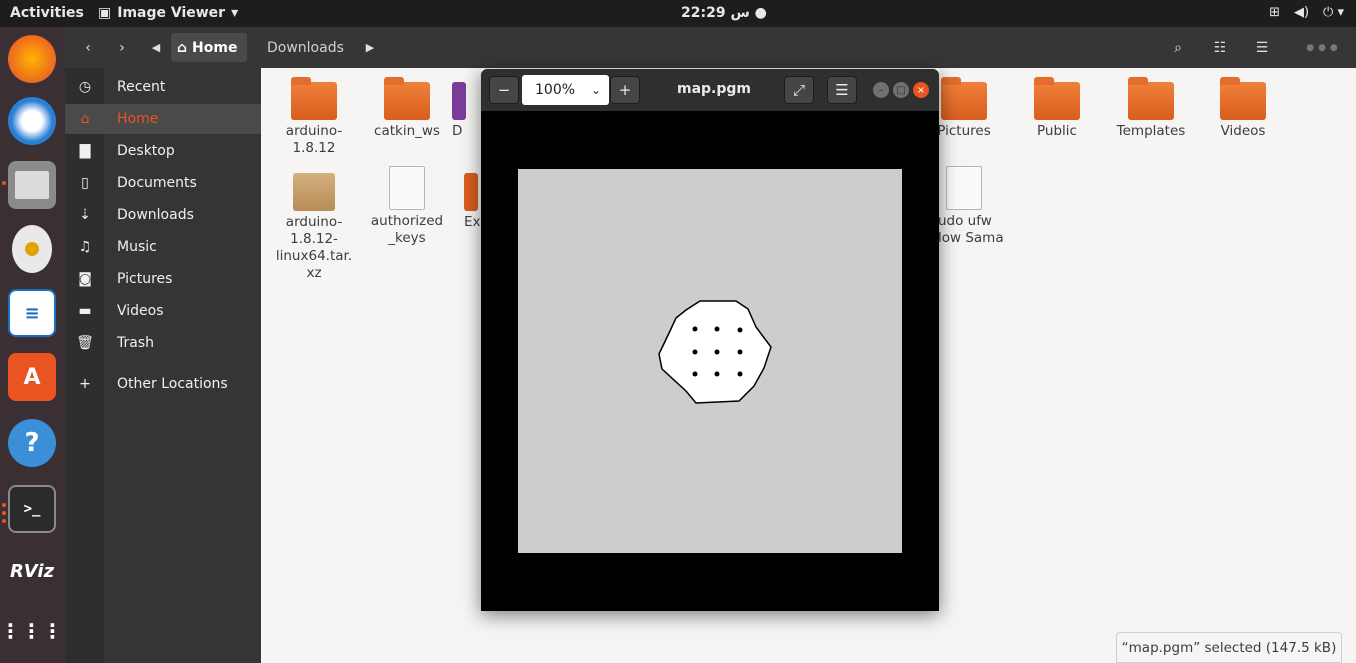 This screenshot has width=1356, height=663. I want to click on home-icon: ⌂, so click(182, 47).